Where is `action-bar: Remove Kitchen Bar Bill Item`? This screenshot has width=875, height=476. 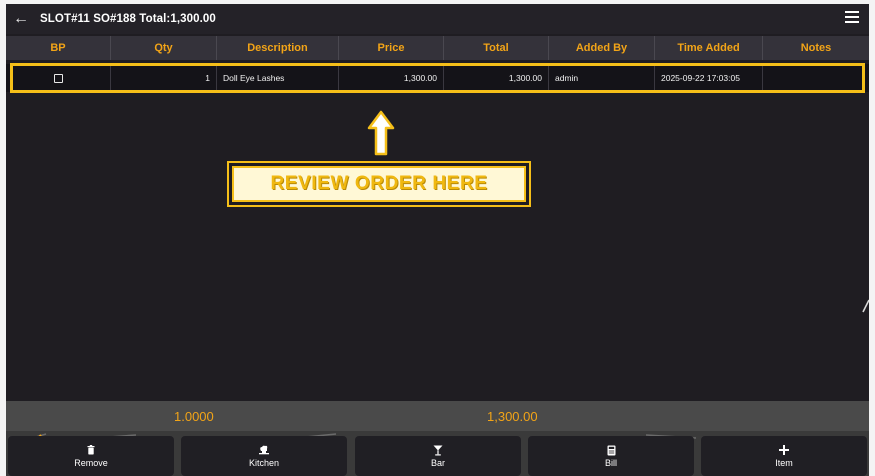
action-bar: Remove Kitchen Bar Bill Item is located at coordinates (437, 453).